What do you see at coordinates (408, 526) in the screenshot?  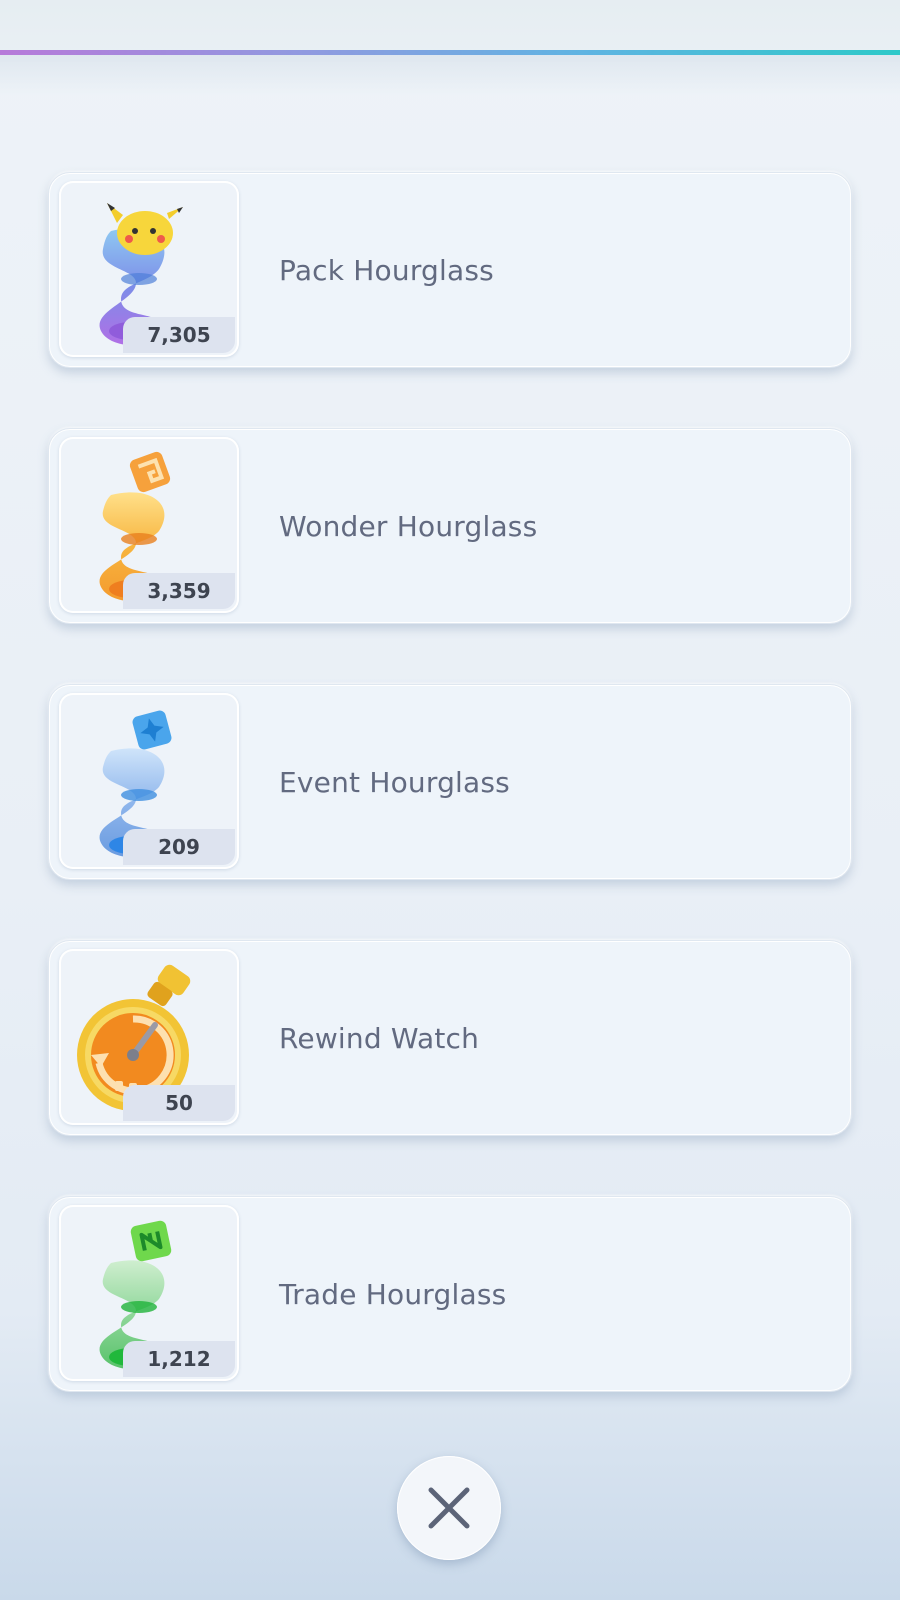 I see `item-label: Wonder Hourglass` at bounding box center [408, 526].